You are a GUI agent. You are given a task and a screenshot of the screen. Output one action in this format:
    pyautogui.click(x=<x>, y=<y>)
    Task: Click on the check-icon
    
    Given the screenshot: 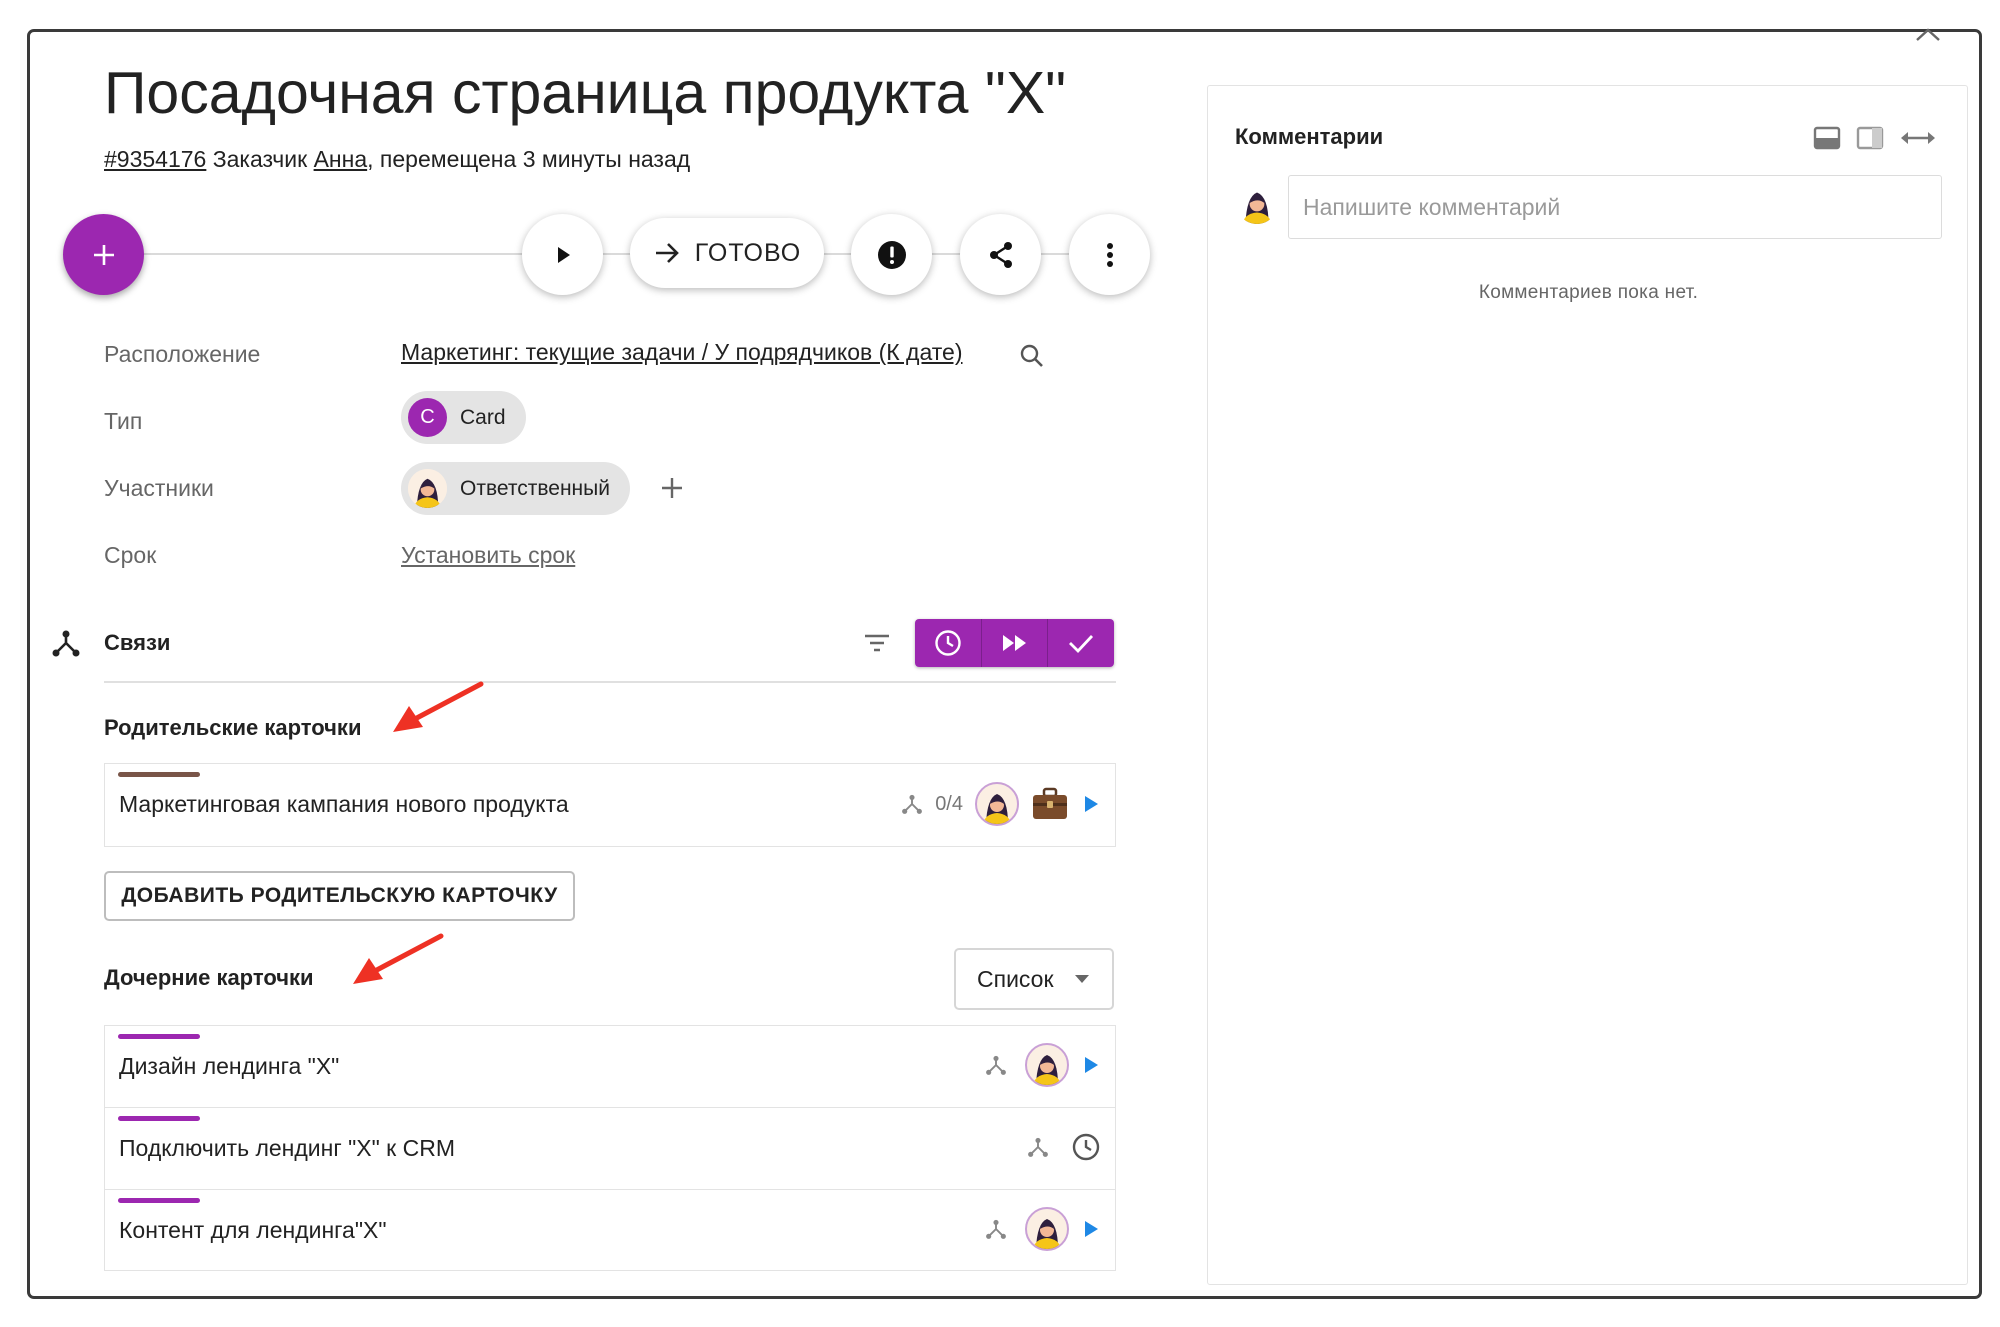 What is the action you would take?
    pyautogui.click(x=1081, y=644)
    